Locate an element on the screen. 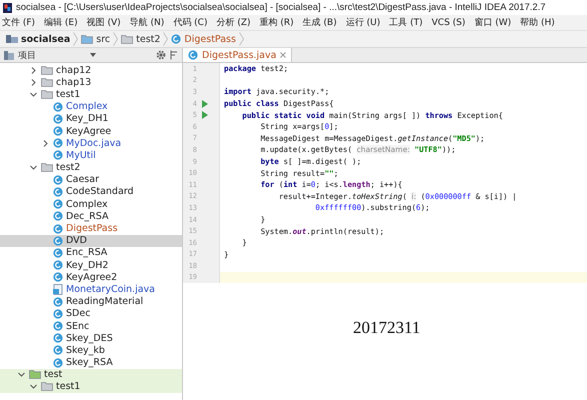 The image size is (587, 400). tree-item: Dec_RSA is located at coordinates (91, 216).